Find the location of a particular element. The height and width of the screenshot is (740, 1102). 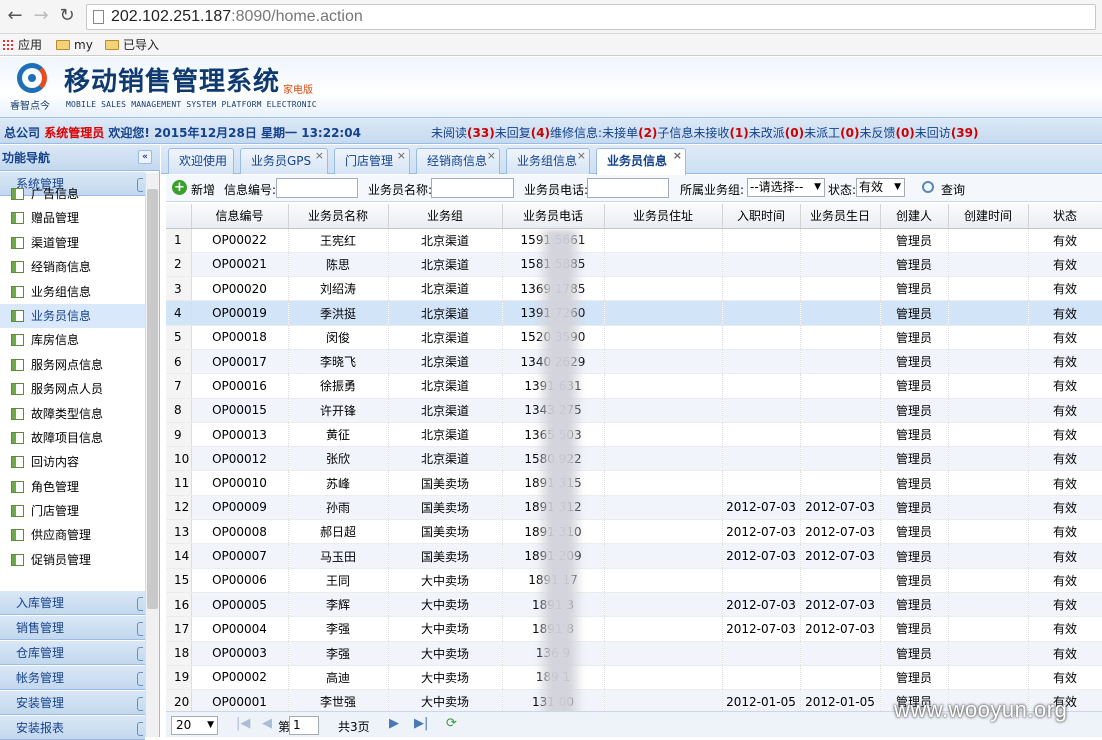

sidebar-group: 仓库管理 is located at coordinates (72, 653).